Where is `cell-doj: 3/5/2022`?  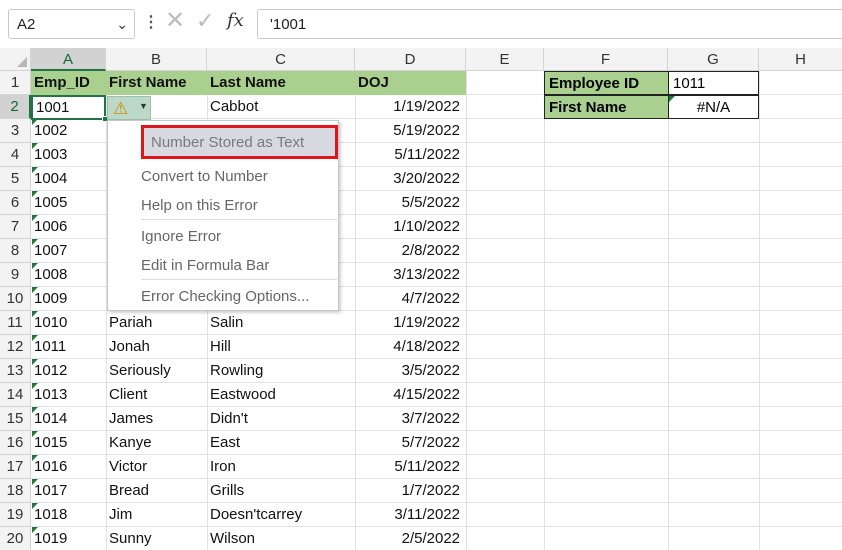 cell-doj: 3/5/2022 is located at coordinates (410, 371).